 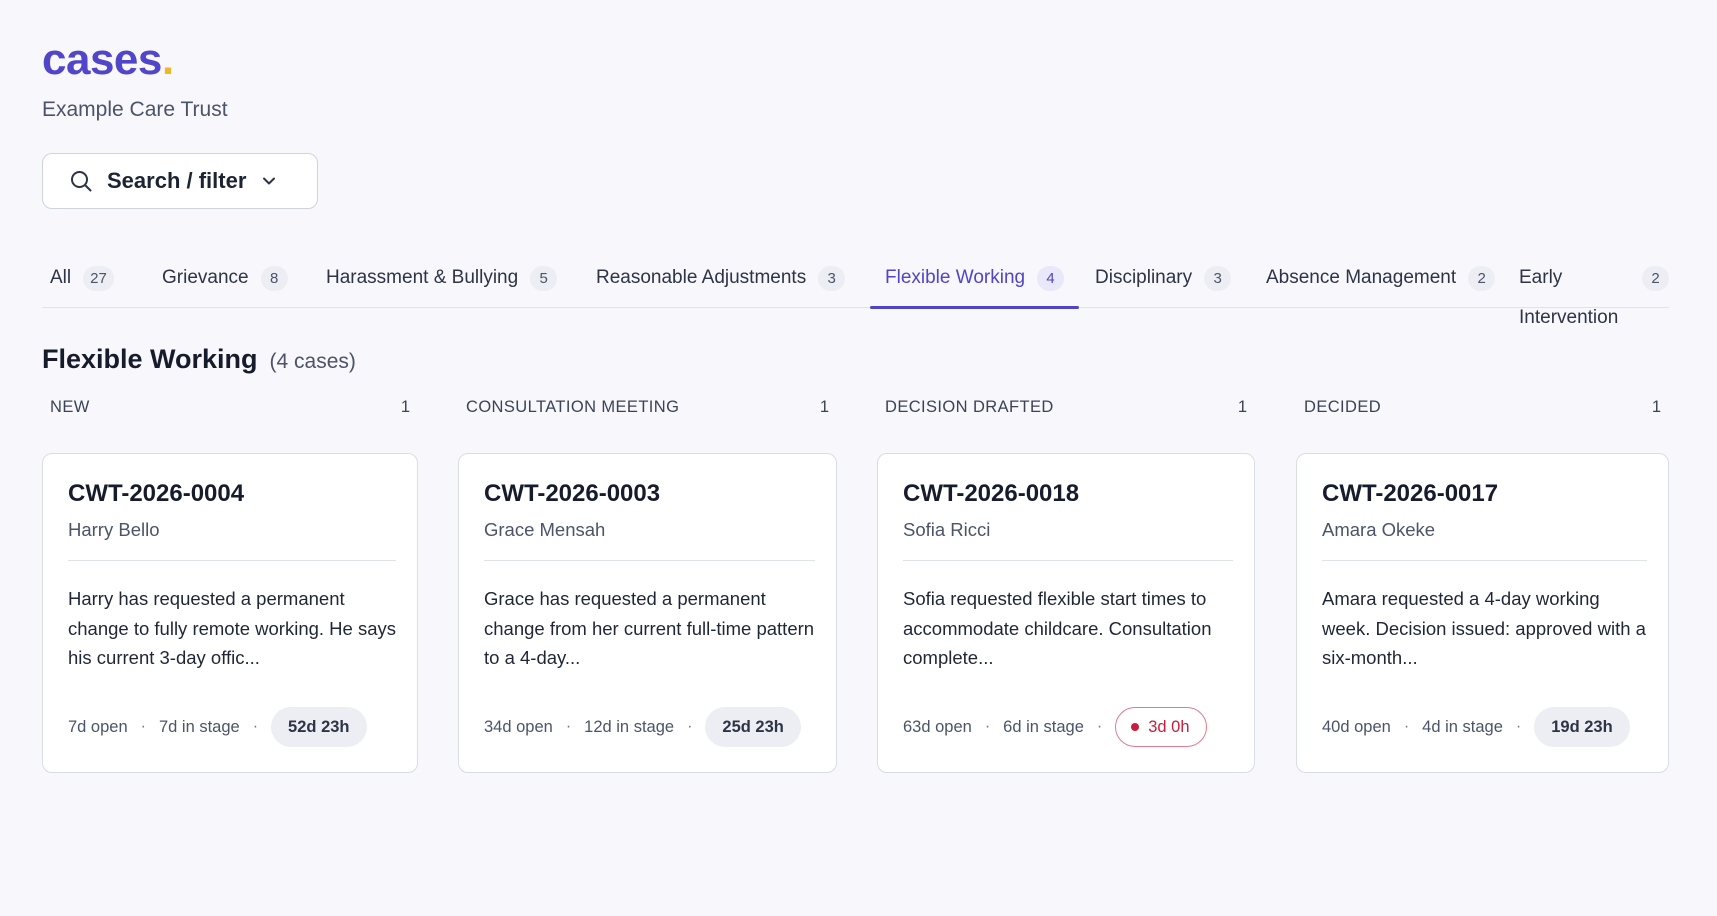 I want to click on section-heading: Flexible Working (4 cases), so click(x=199, y=359).